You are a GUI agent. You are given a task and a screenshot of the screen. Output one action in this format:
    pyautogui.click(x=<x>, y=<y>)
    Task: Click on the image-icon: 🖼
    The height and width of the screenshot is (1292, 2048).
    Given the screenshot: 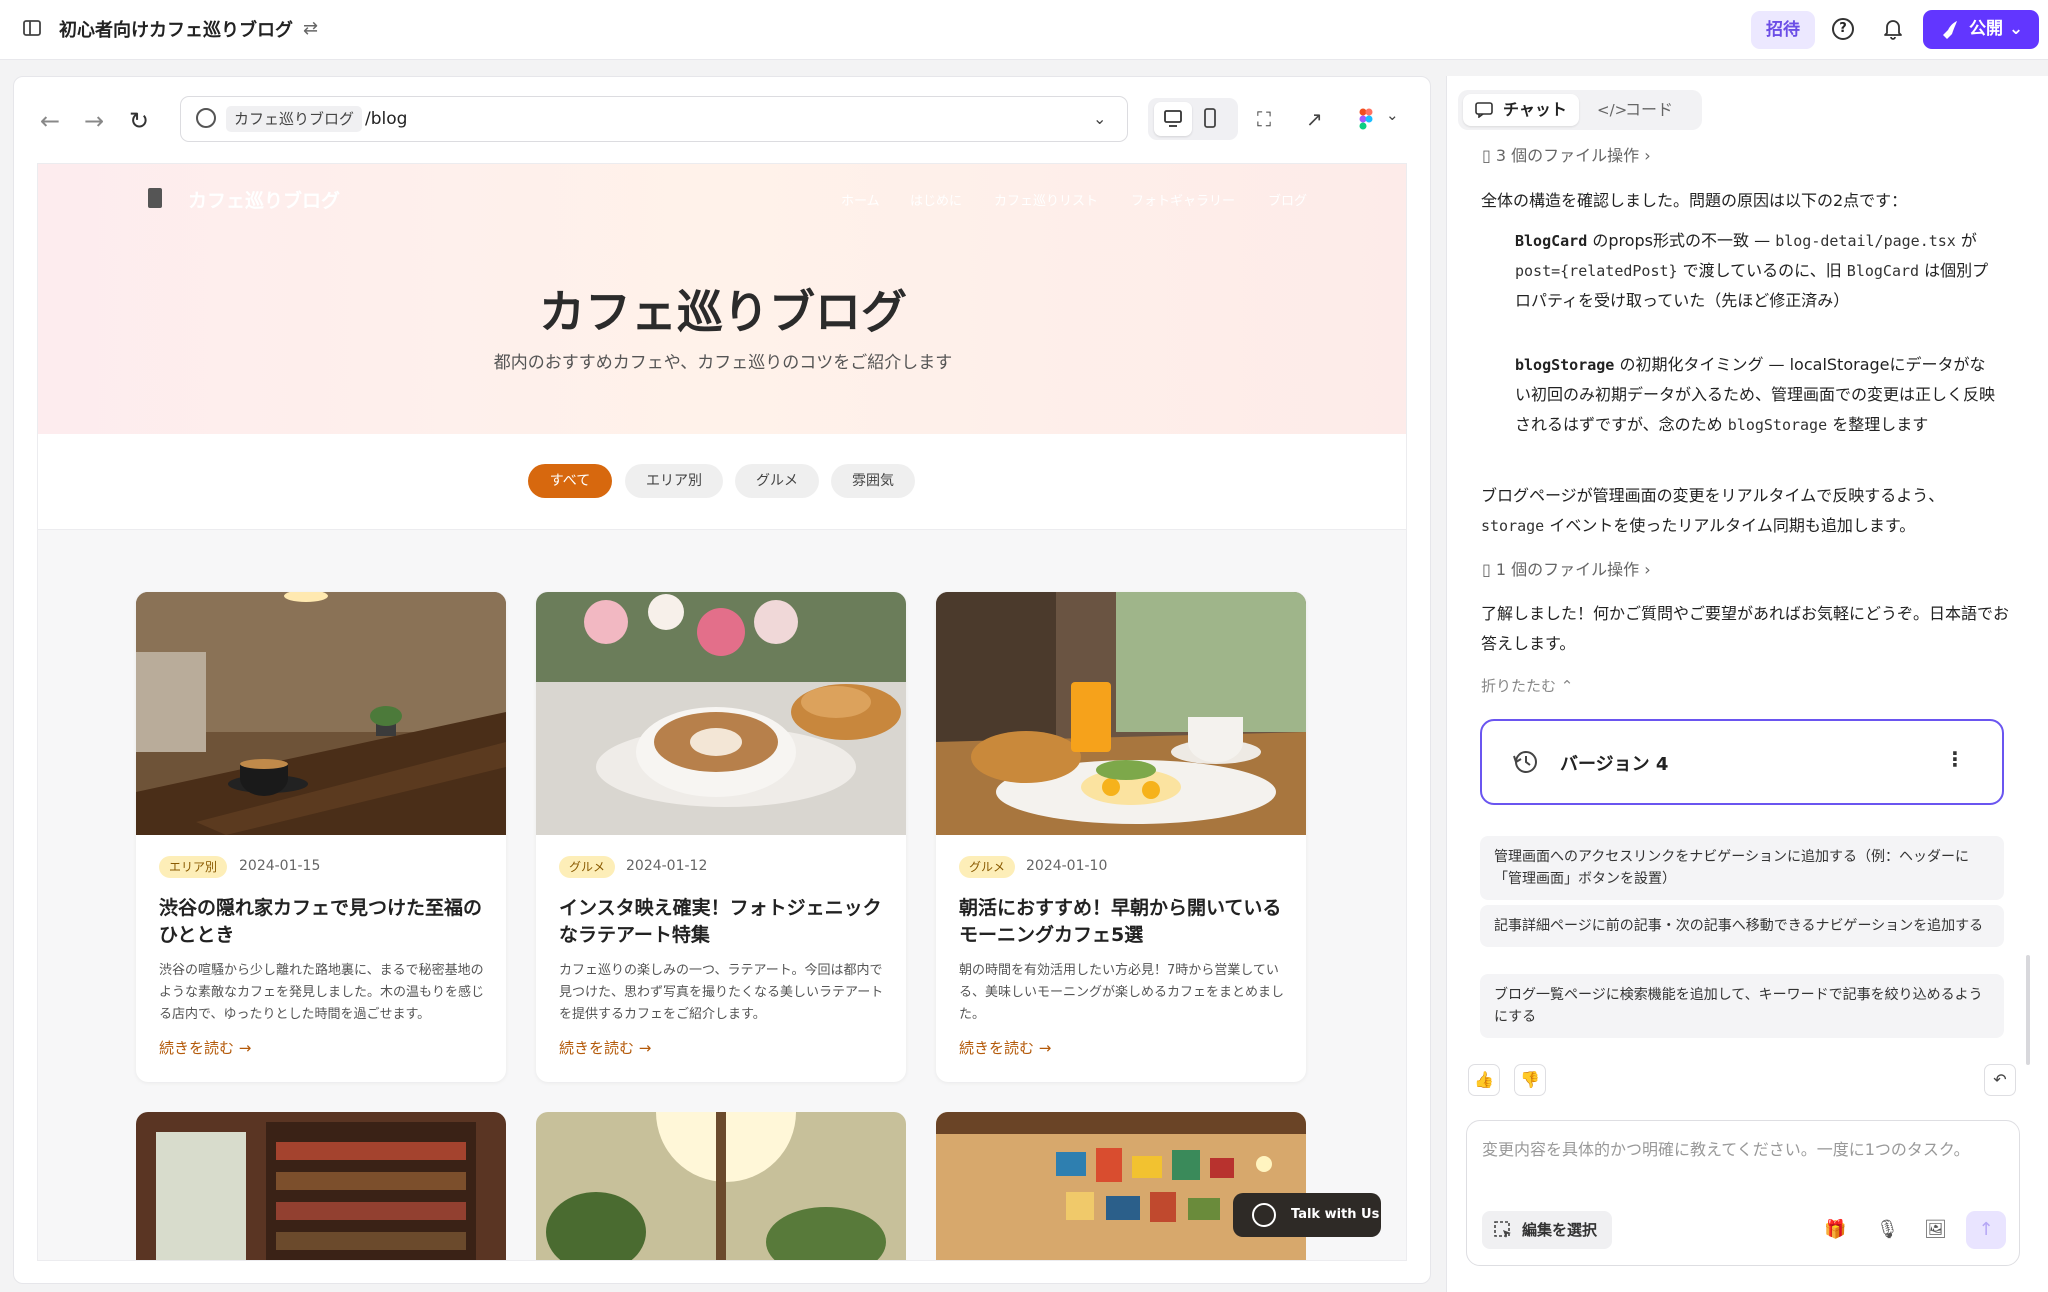 What is the action you would take?
    pyautogui.click(x=1935, y=1229)
    